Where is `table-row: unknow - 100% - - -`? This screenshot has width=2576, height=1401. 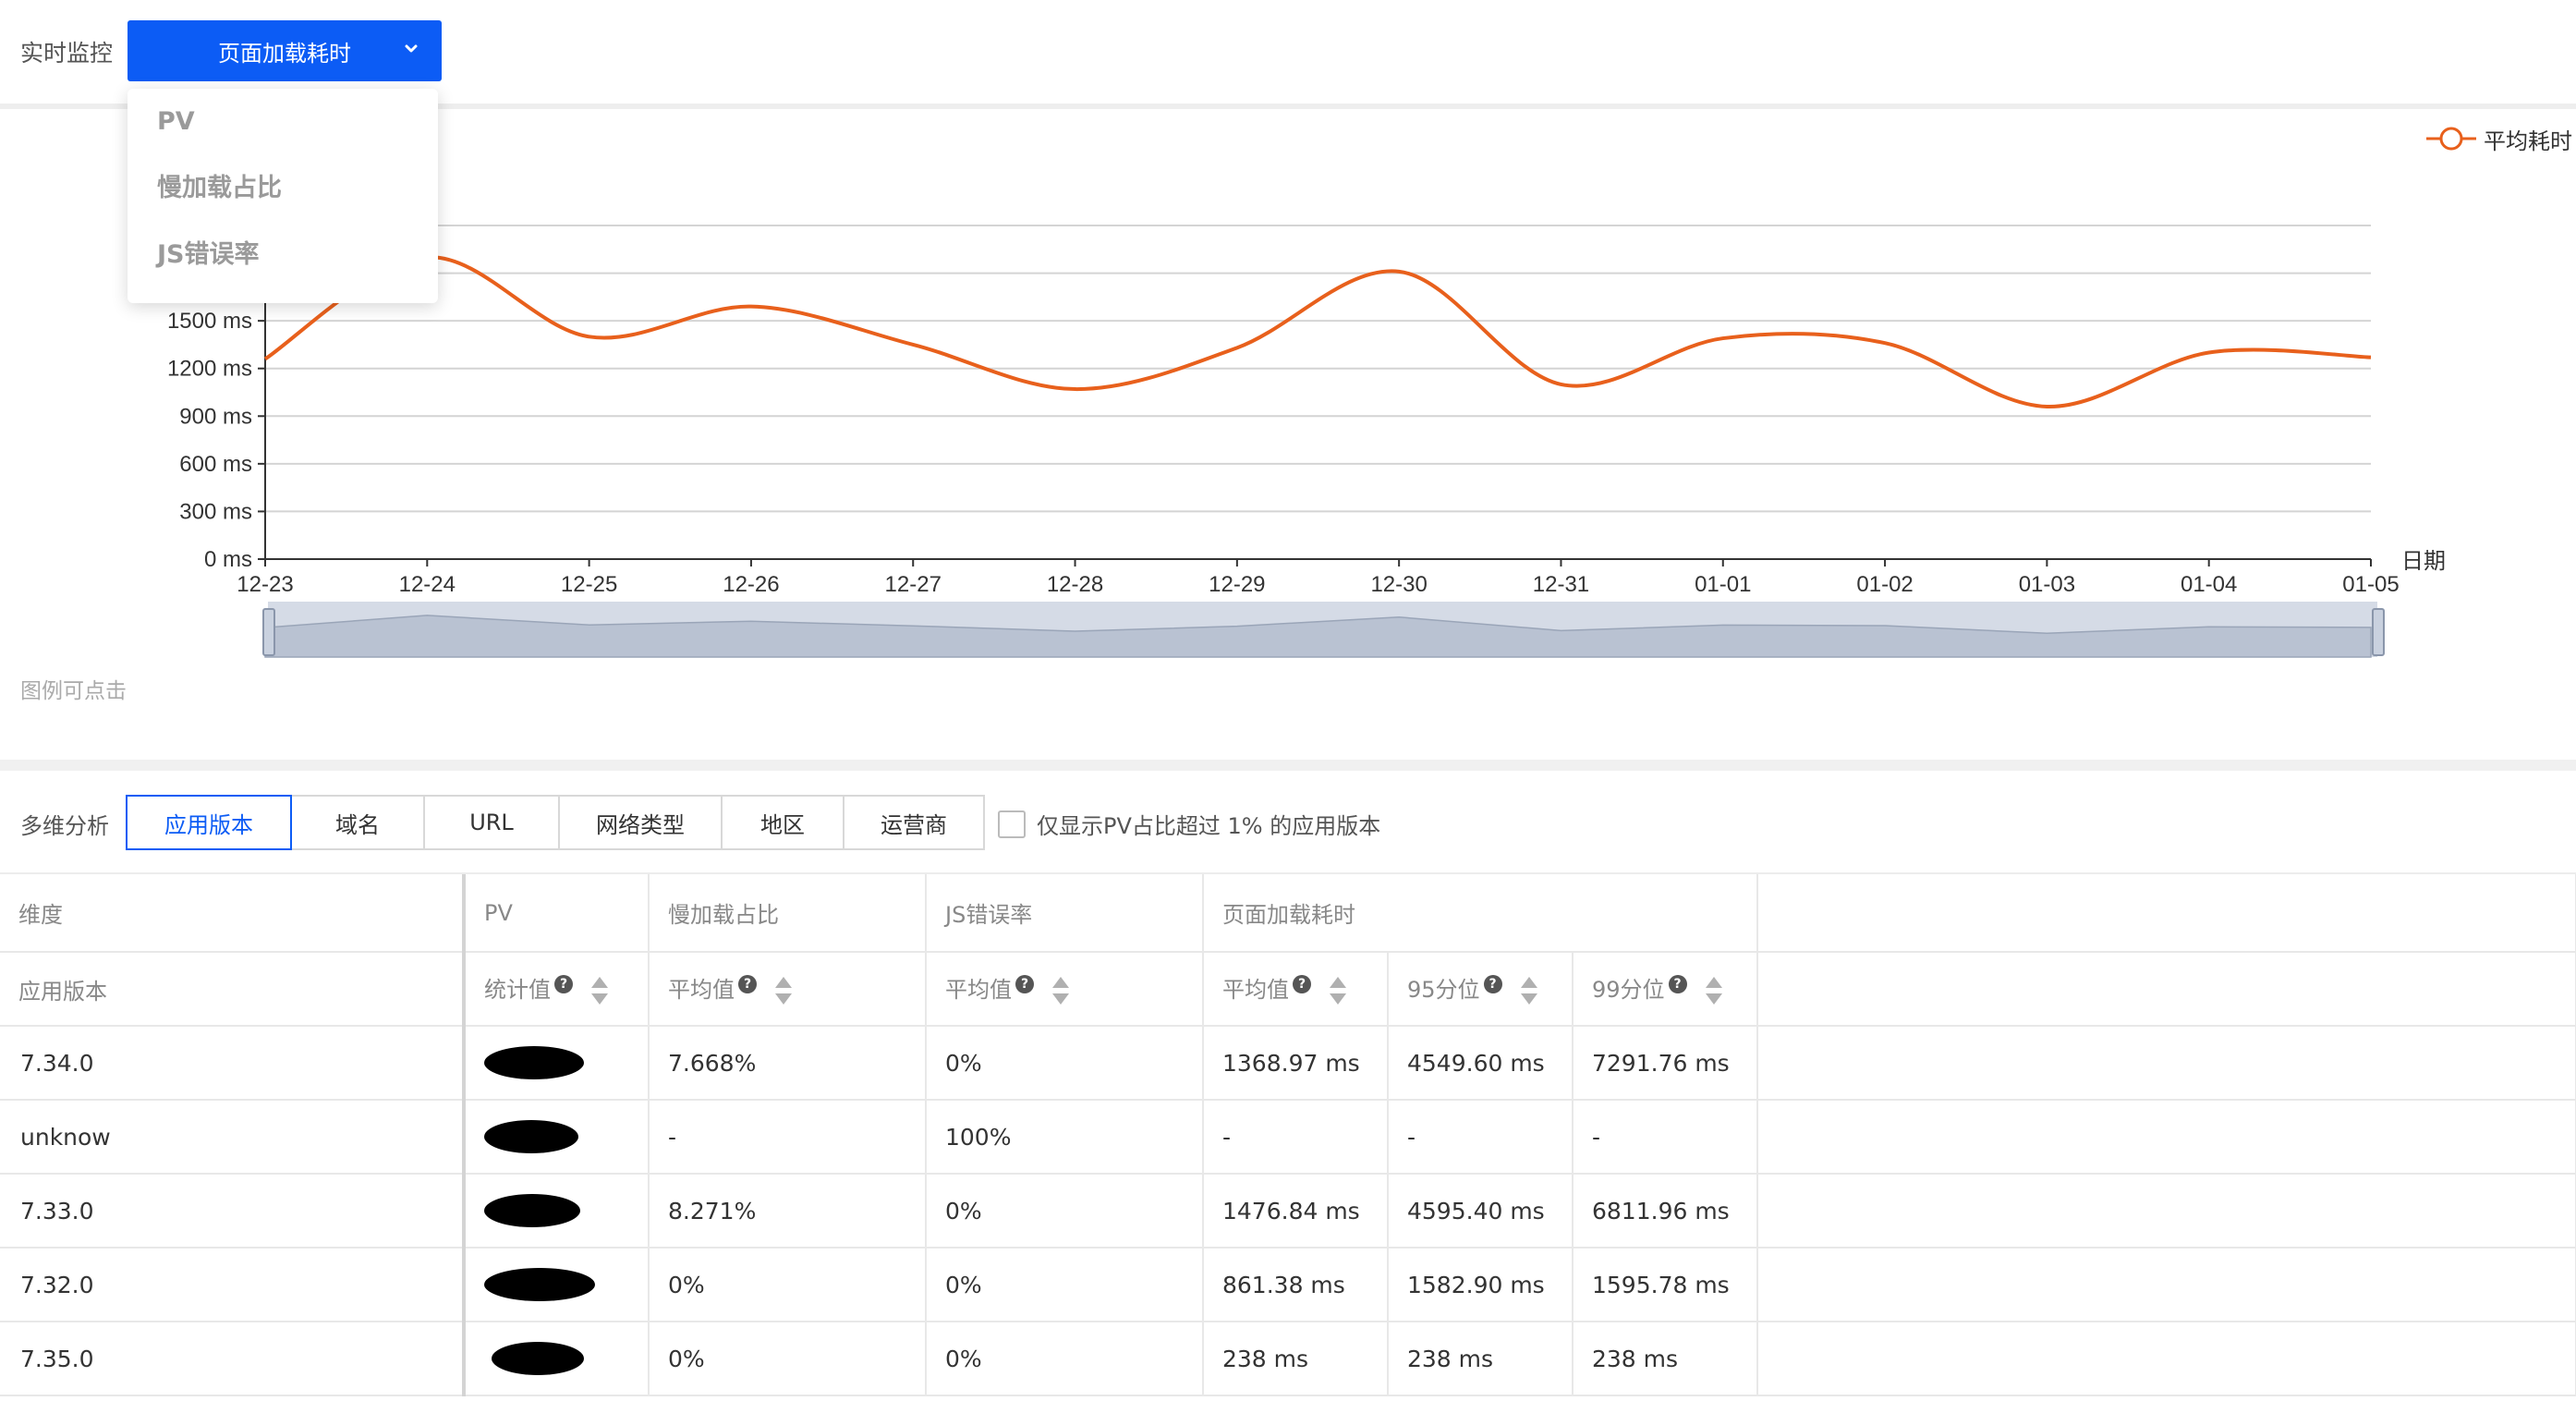
table-row: unknow - 100% - - - is located at coordinates (1288, 1137).